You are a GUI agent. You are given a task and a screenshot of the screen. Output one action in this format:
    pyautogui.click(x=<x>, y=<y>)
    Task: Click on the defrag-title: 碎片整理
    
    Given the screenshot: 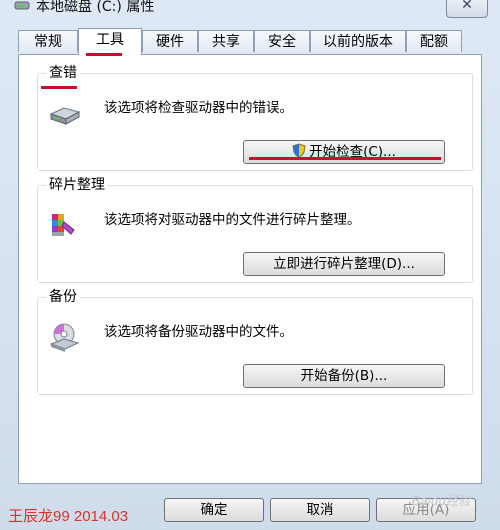 What is the action you would take?
    pyautogui.click(x=77, y=185)
    